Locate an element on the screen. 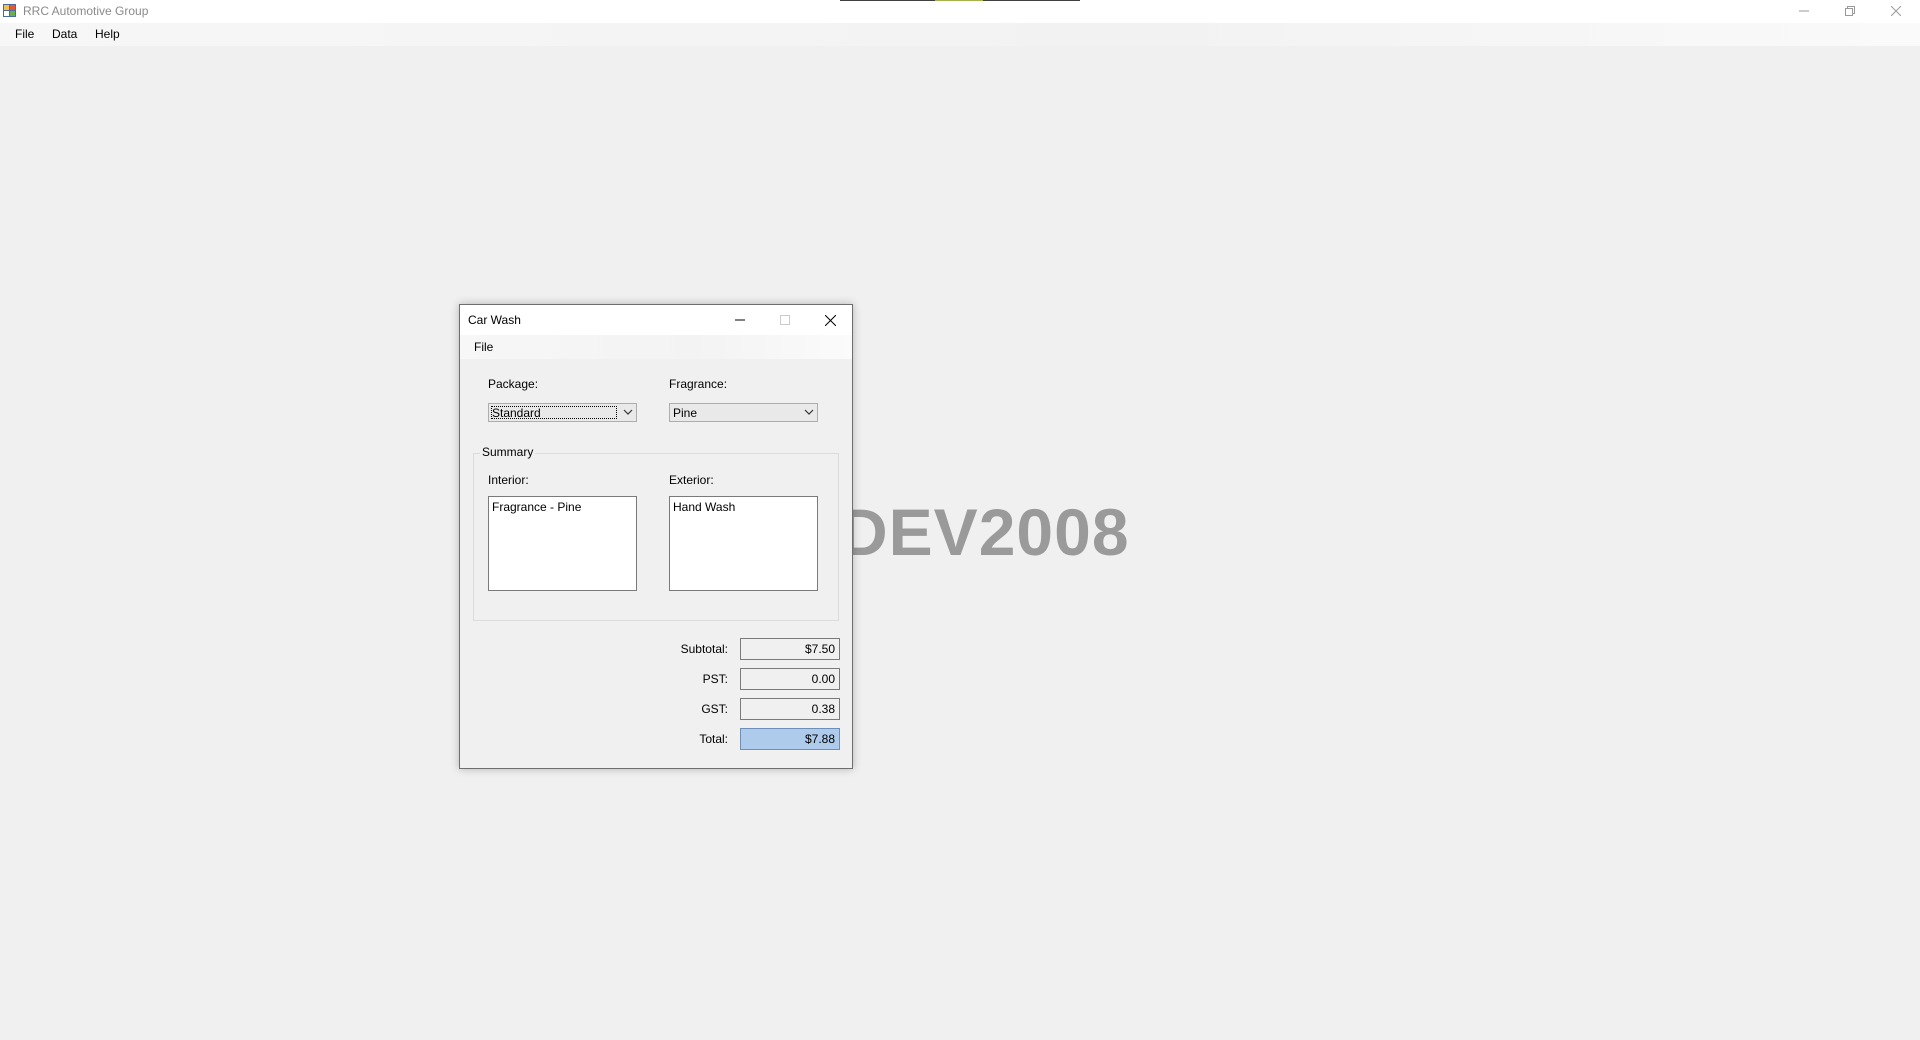  subtotal-output: $7.50 is located at coordinates (790, 649).